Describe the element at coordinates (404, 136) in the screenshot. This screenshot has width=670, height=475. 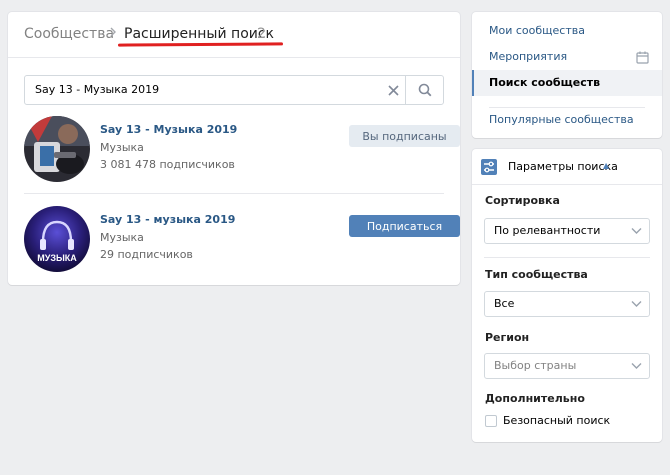
I see `subscribed-button: Вы подписаны` at that location.